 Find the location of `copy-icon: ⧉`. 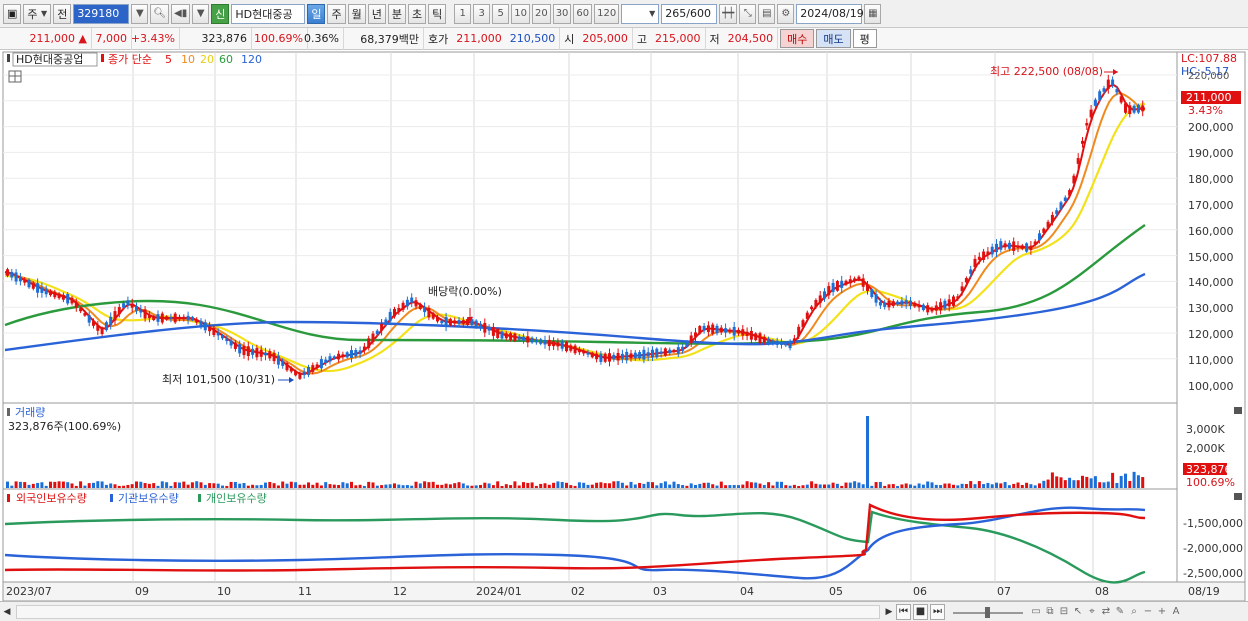

copy-icon: ⧉ is located at coordinates (1050, 612).